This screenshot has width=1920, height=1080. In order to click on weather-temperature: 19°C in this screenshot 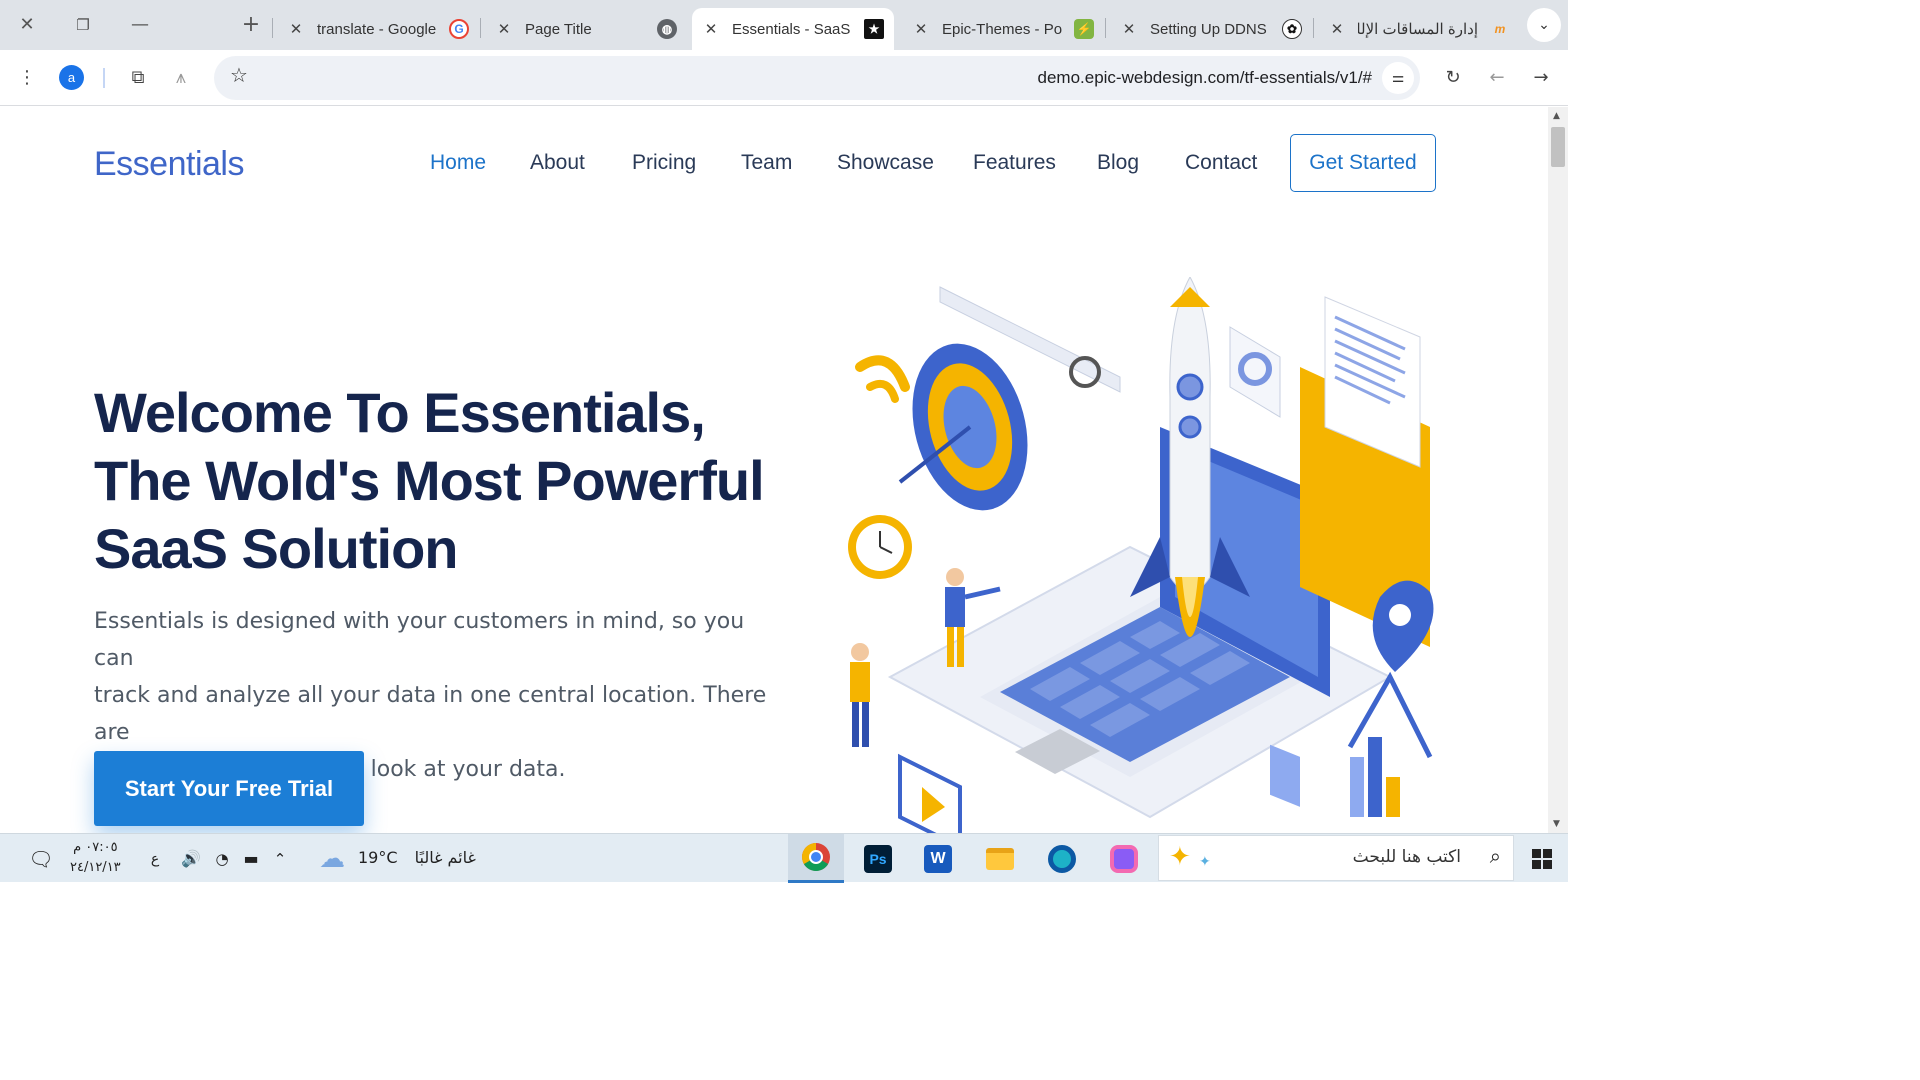, I will do `click(378, 857)`.